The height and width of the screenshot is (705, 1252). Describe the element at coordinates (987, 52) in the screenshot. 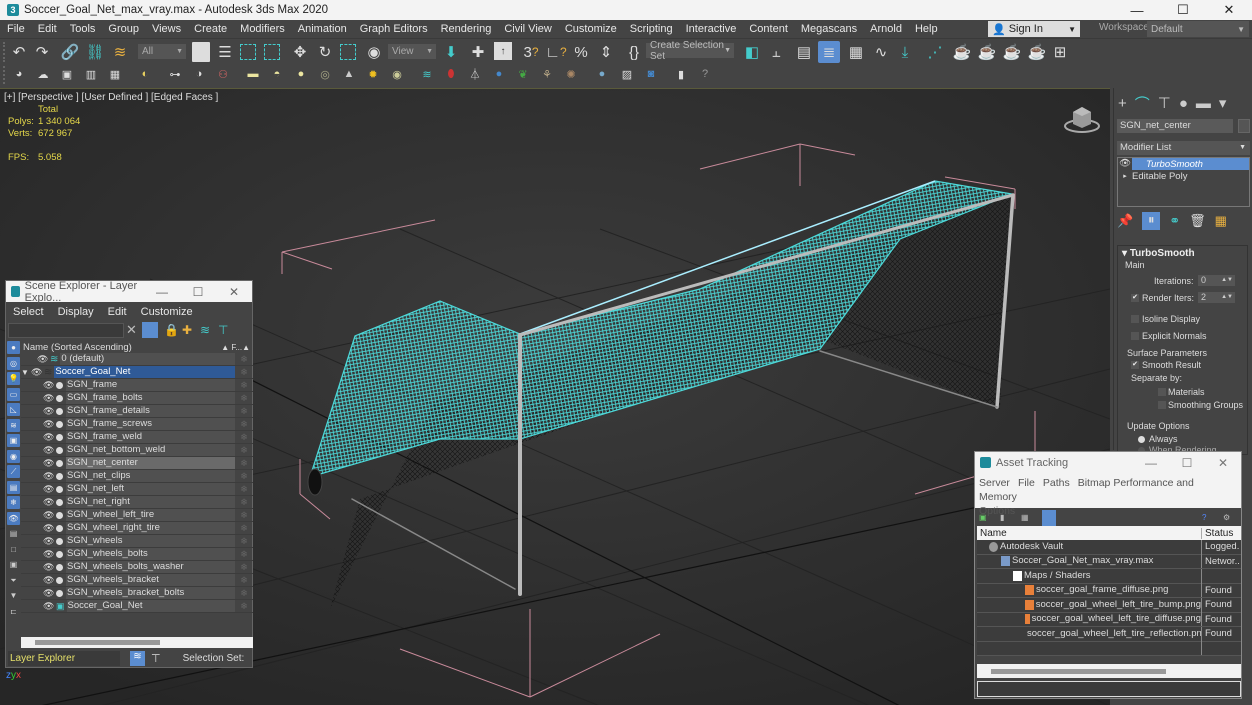

I see `rendered-frame-window-icon: ☕` at that location.